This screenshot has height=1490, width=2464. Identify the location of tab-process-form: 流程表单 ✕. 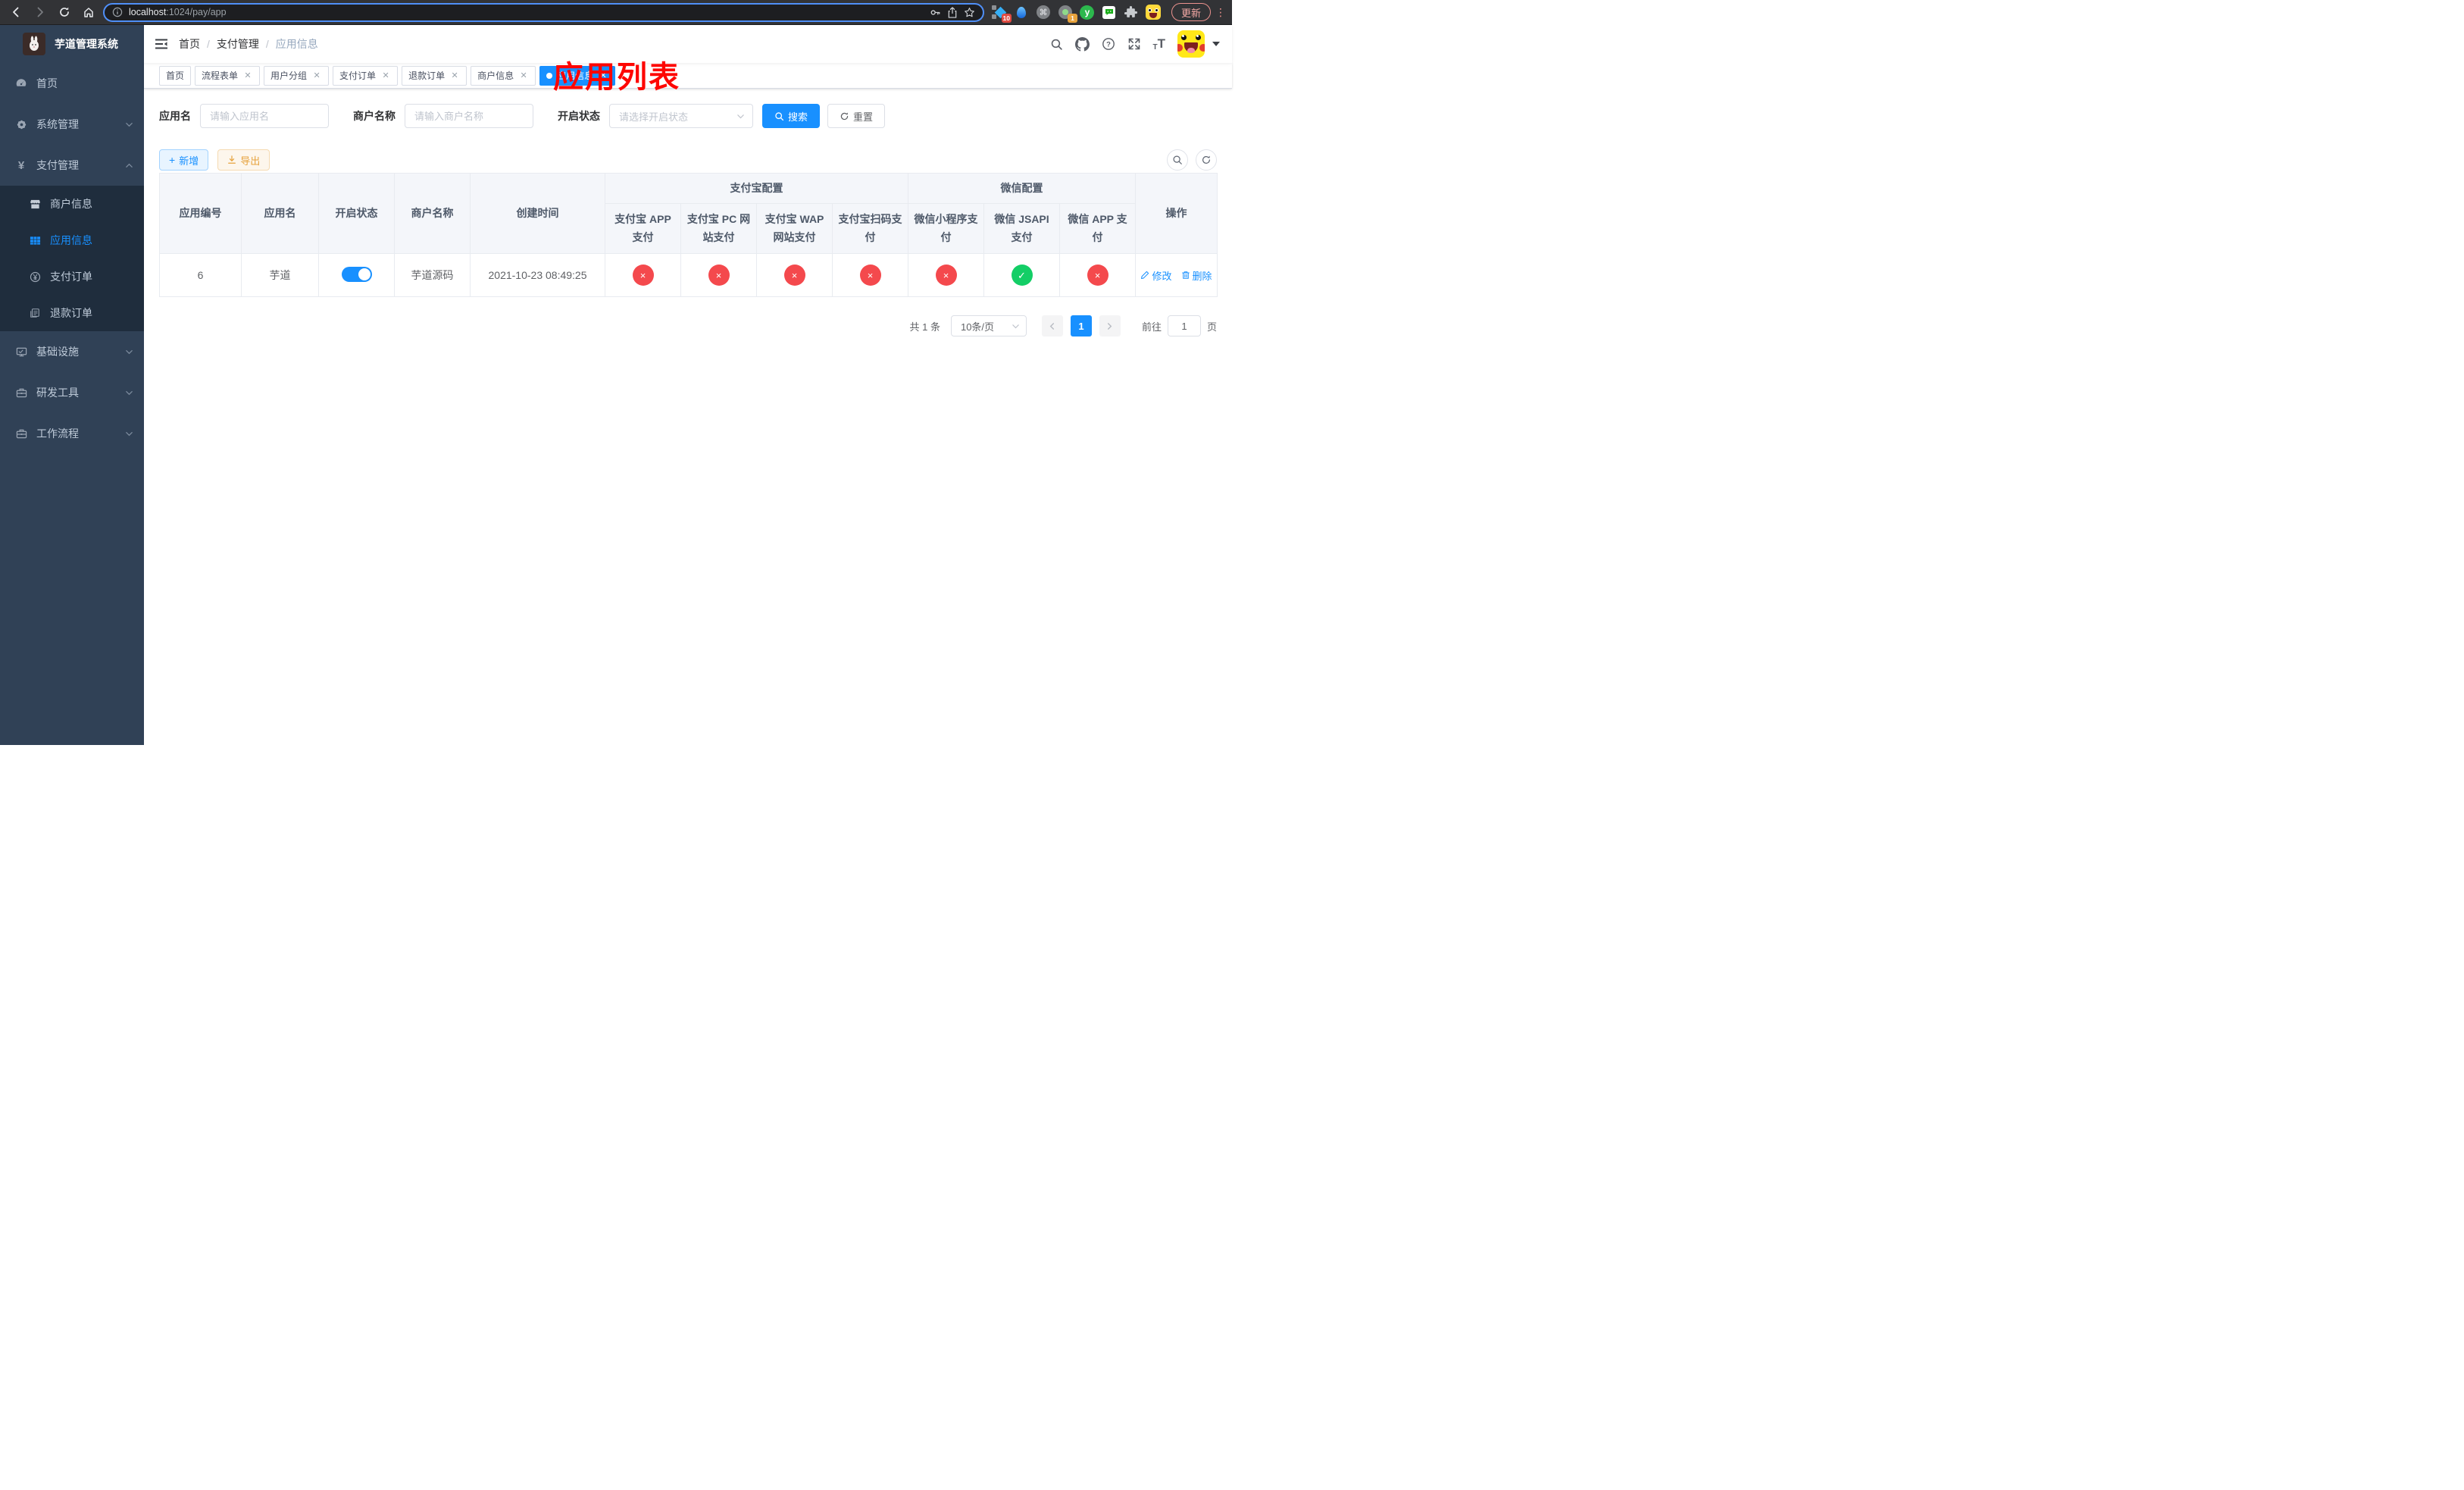
(228, 75).